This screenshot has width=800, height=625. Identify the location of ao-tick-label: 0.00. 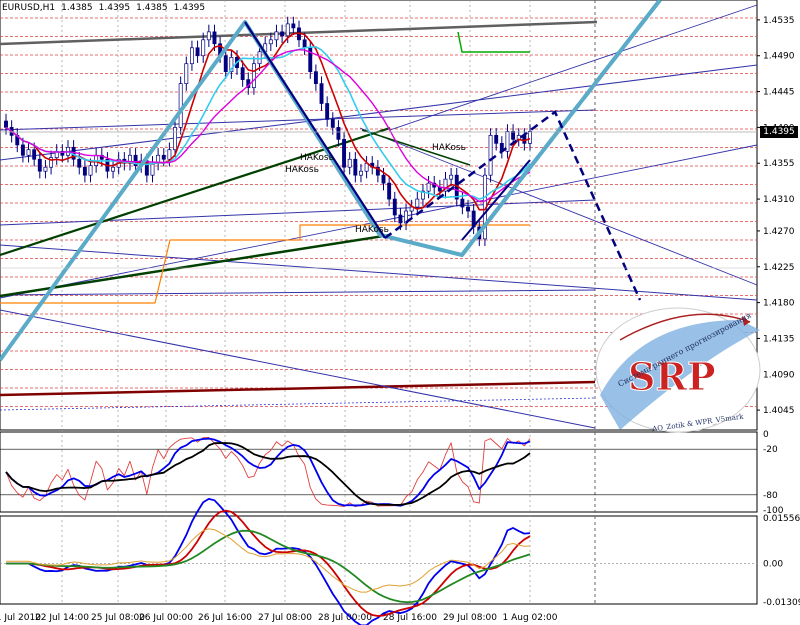
(773, 565).